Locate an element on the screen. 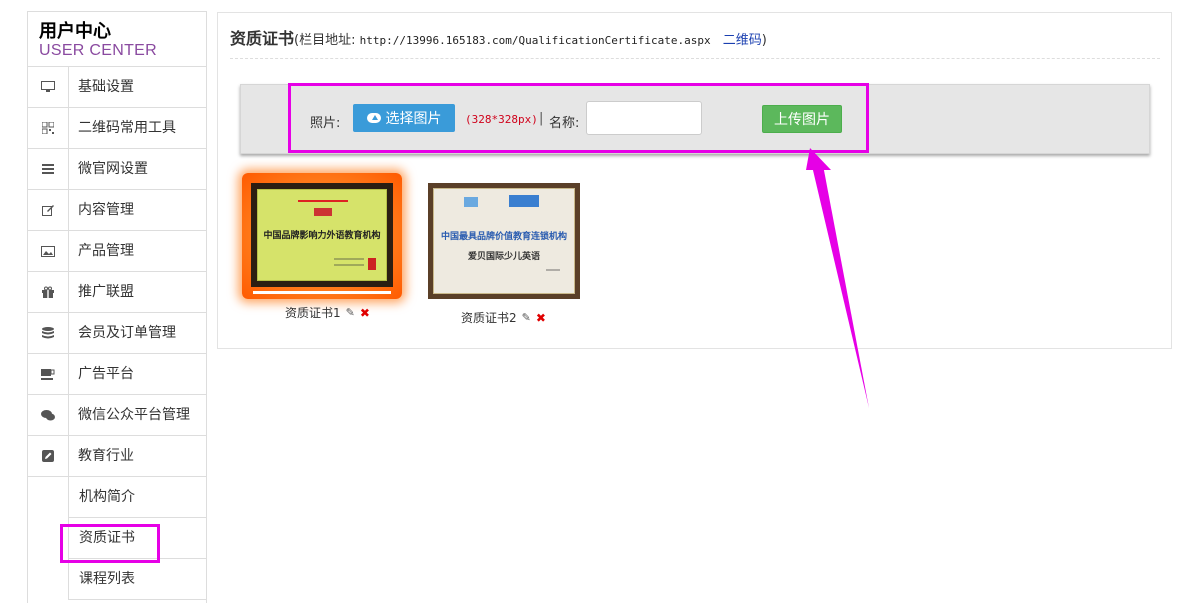  sidebar-item-label: 微信公众平台管理 is located at coordinates (134, 415).